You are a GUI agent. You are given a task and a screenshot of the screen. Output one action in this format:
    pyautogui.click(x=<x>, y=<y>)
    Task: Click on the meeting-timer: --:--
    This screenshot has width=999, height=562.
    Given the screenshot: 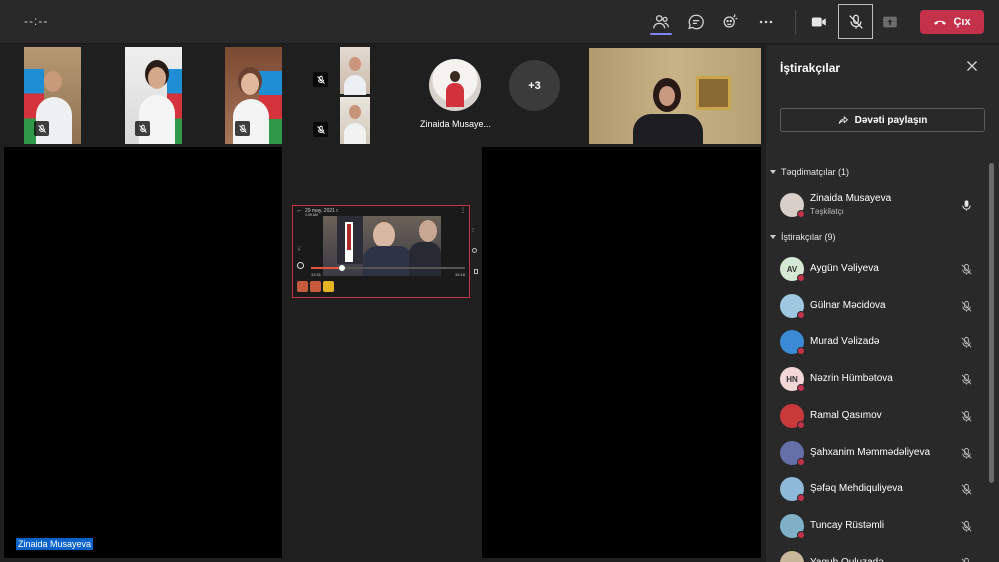 What is the action you would take?
    pyautogui.click(x=36, y=21)
    